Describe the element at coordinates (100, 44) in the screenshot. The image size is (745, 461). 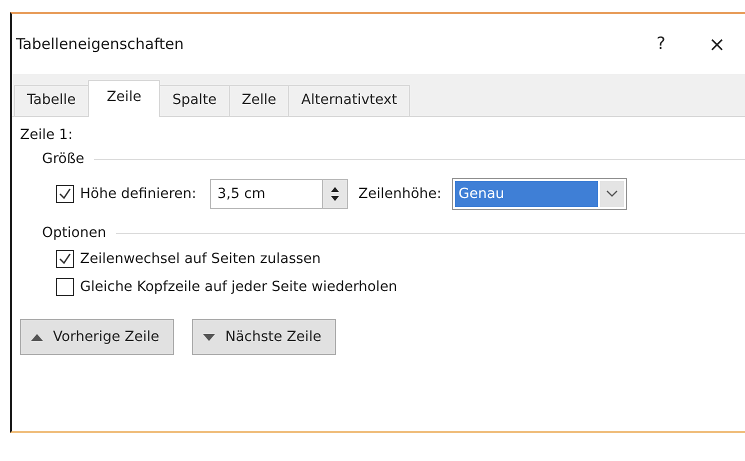
I see `window-title: Tabelleneigenschaften` at that location.